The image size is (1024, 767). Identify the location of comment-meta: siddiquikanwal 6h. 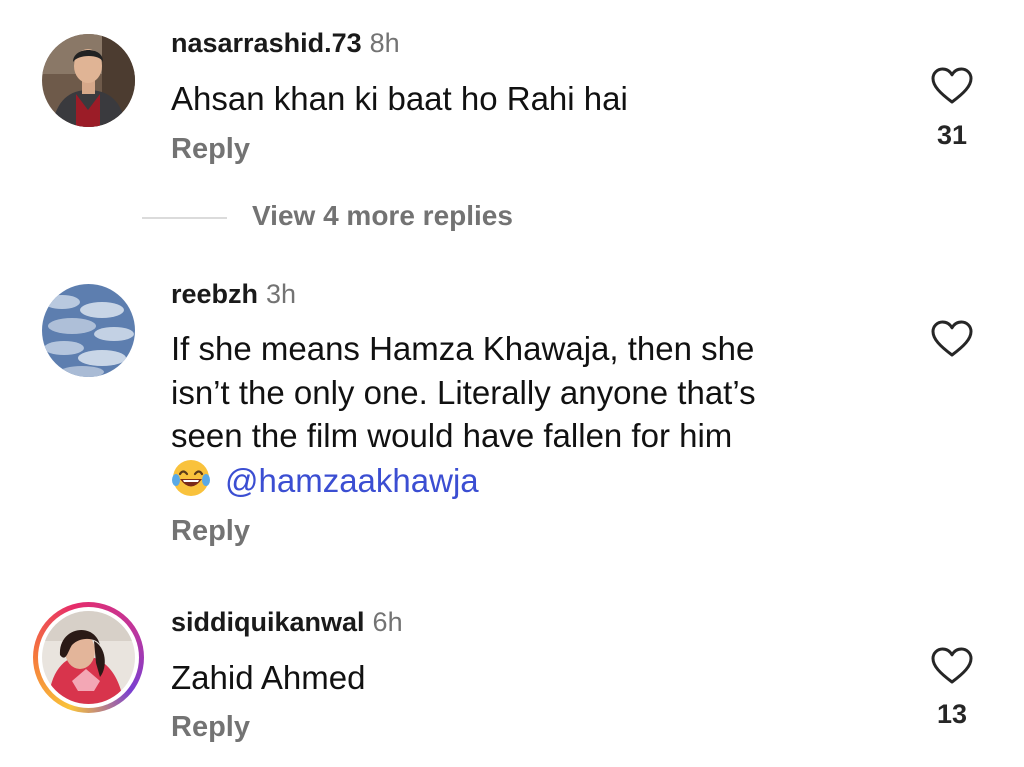
(287, 622).